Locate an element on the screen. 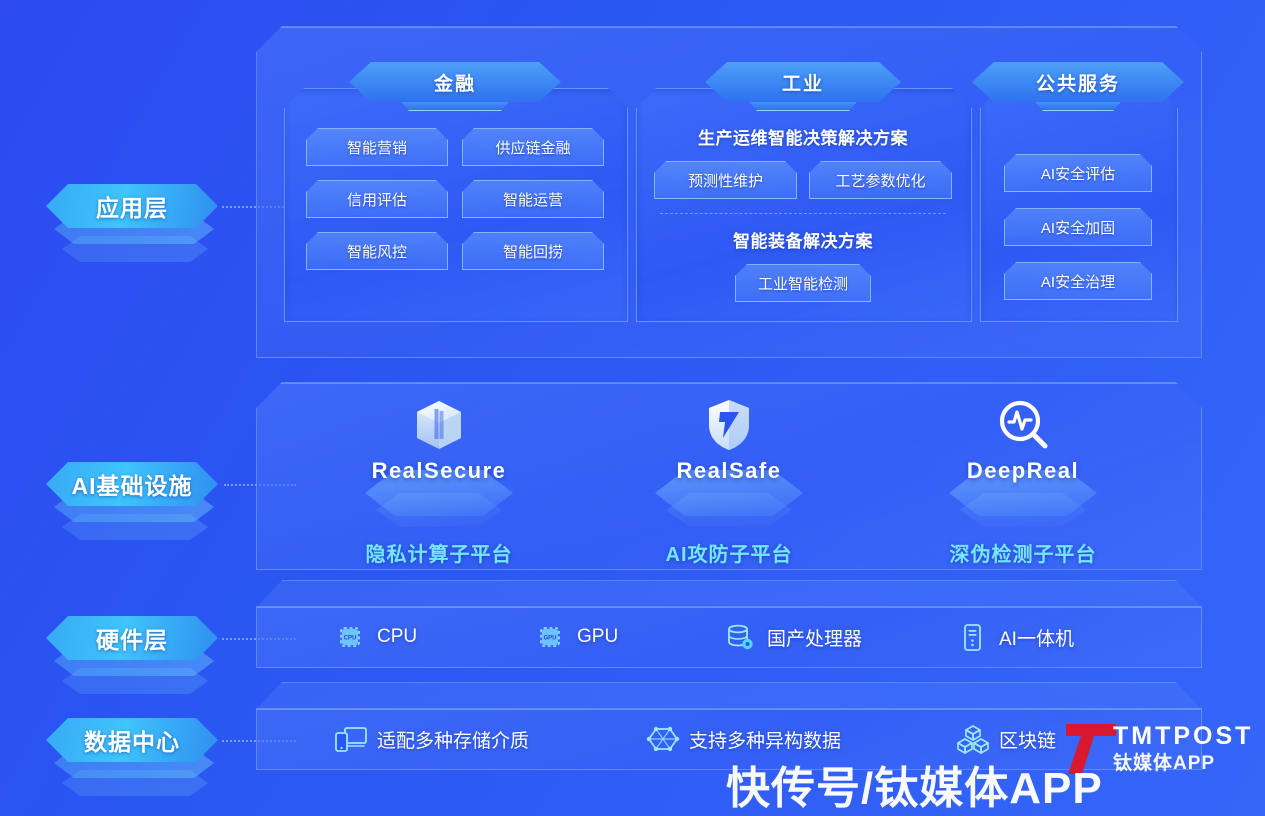  chip-label: 供应链金融 is located at coordinates (533, 148).